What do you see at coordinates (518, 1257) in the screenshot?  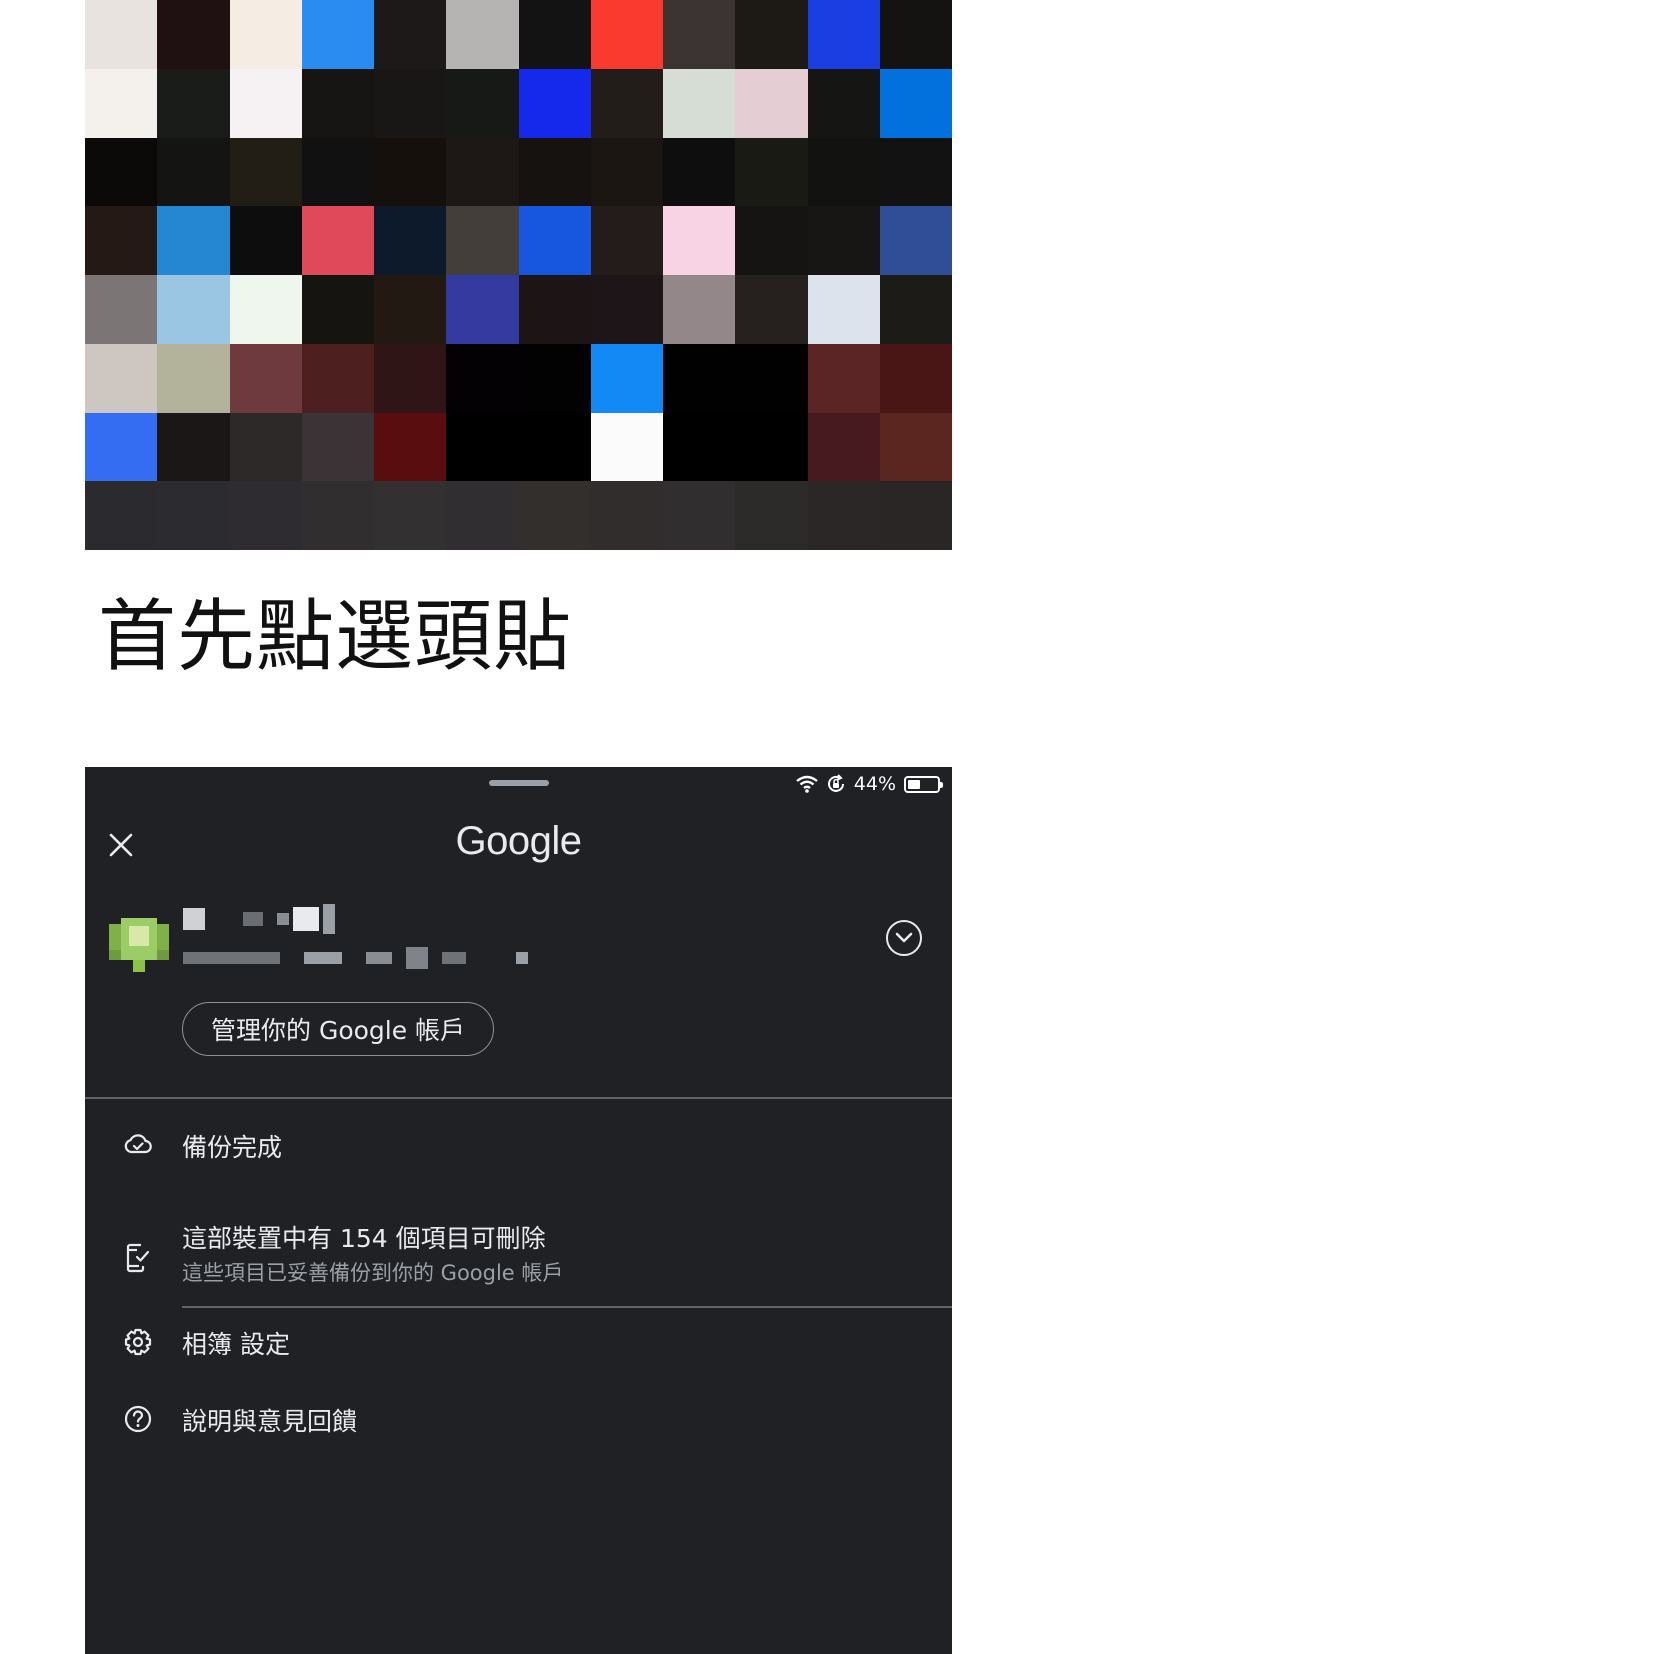 I see `menu-item-free-up-space: 這部裝置中有 154 個項目可刪除 這些項目已妥善備份到你的 Google 帳戶` at bounding box center [518, 1257].